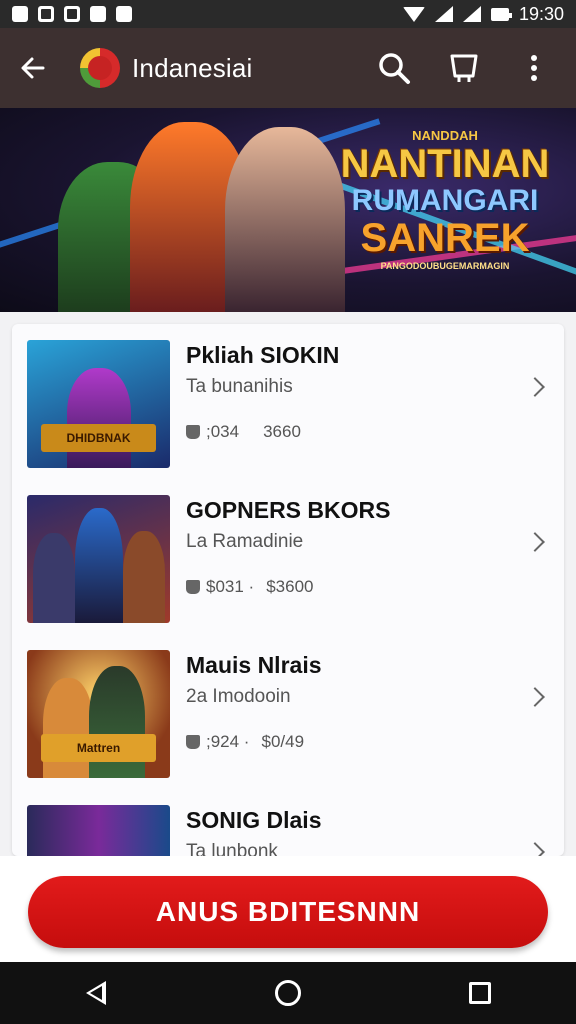 This screenshot has width=576, height=1024. I want to click on item-stat-2: $3600, so click(290, 586).